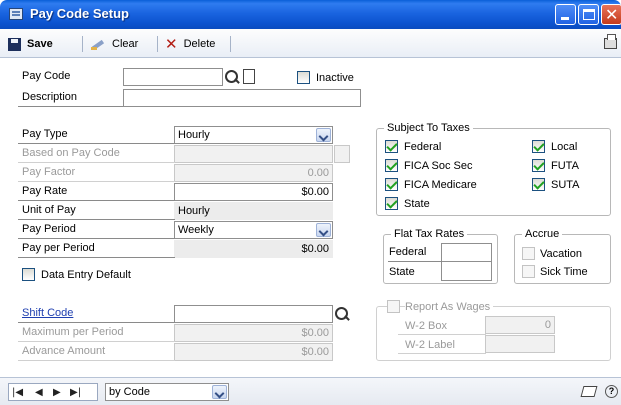 This screenshot has height=405, width=621. I want to click on maximize-icon, so click(589, 14).